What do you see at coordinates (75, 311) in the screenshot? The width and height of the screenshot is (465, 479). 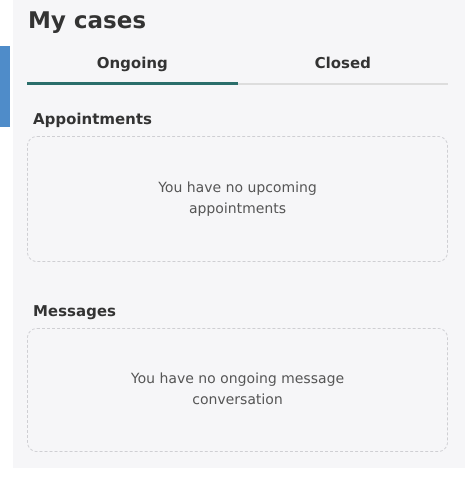 I see `section-heading: Messages` at bounding box center [75, 311].